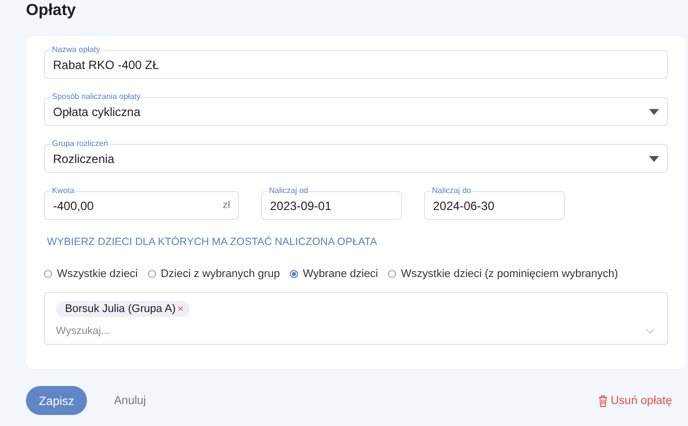 The image size is (688, 426). I want to click on field-value: 2023-09-01, so click(301, 205).